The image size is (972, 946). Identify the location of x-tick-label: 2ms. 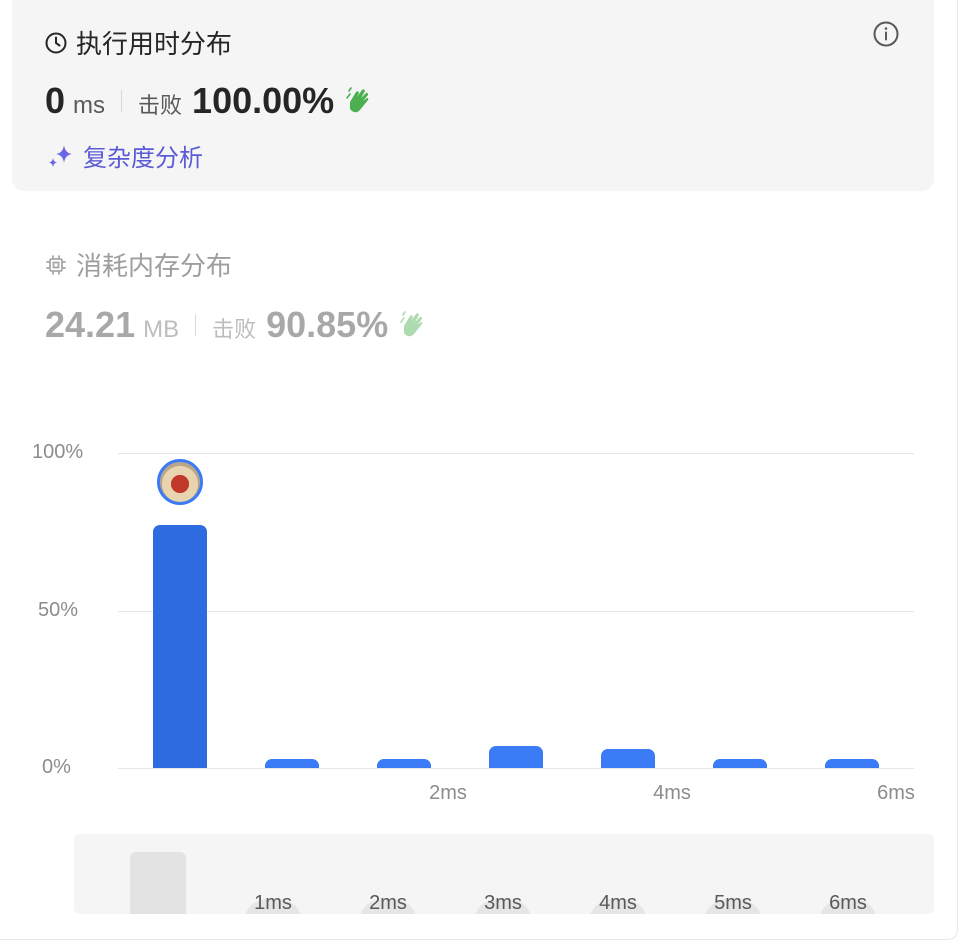
(448, 793).